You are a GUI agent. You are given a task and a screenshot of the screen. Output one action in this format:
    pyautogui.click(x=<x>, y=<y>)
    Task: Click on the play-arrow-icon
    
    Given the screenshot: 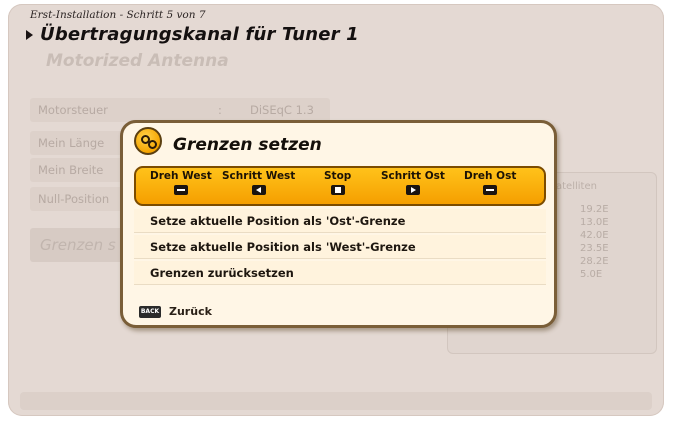 What is the action you would take?
    pyautogui.click(x=29, y=34)
    